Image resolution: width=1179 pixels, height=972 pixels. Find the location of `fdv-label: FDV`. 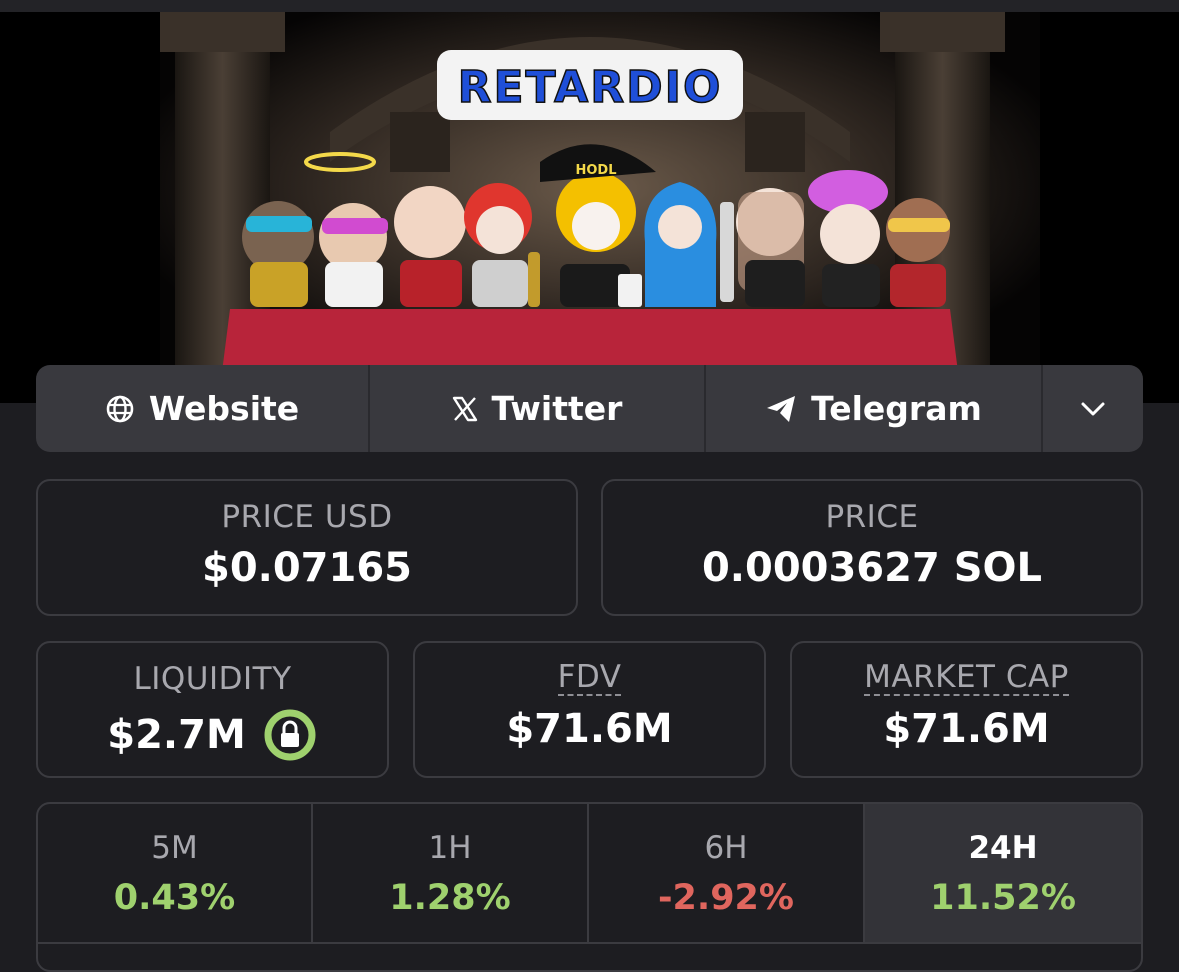

fdv-label: FDV is located at coordinates (589, 678).